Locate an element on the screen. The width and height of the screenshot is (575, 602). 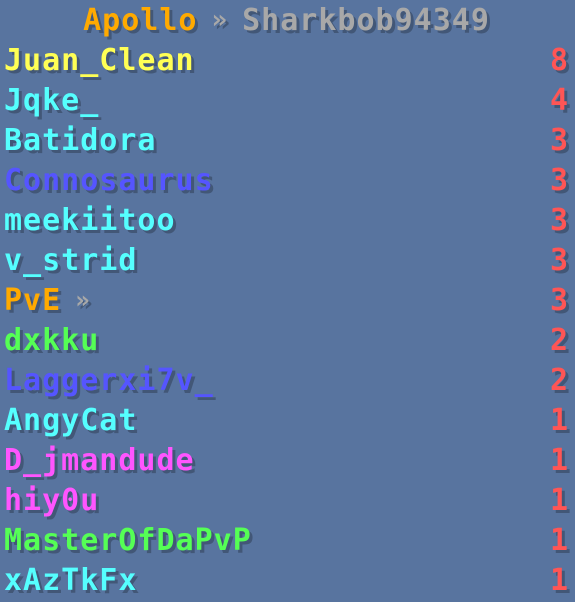
table-row: xAzTkFx 1 is located at coordinates (286, 580).